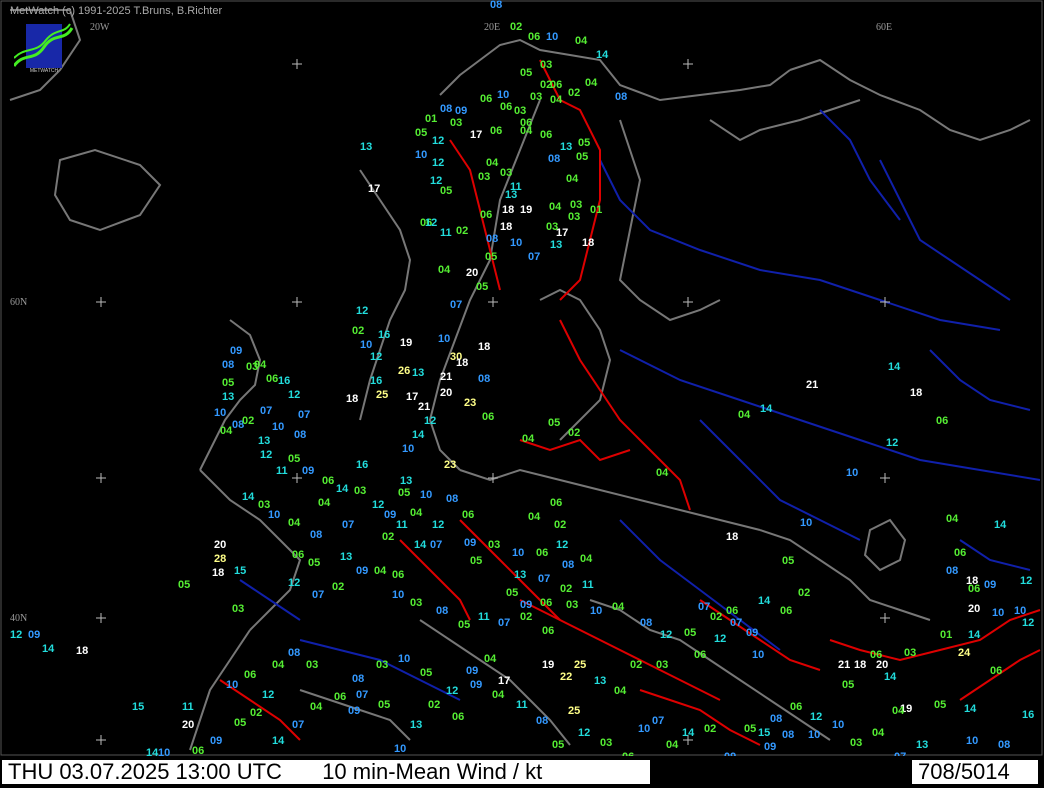  Describe the element at coordinates (566, 677) in the screenshot. I see `wind-observation: 22` at that location.